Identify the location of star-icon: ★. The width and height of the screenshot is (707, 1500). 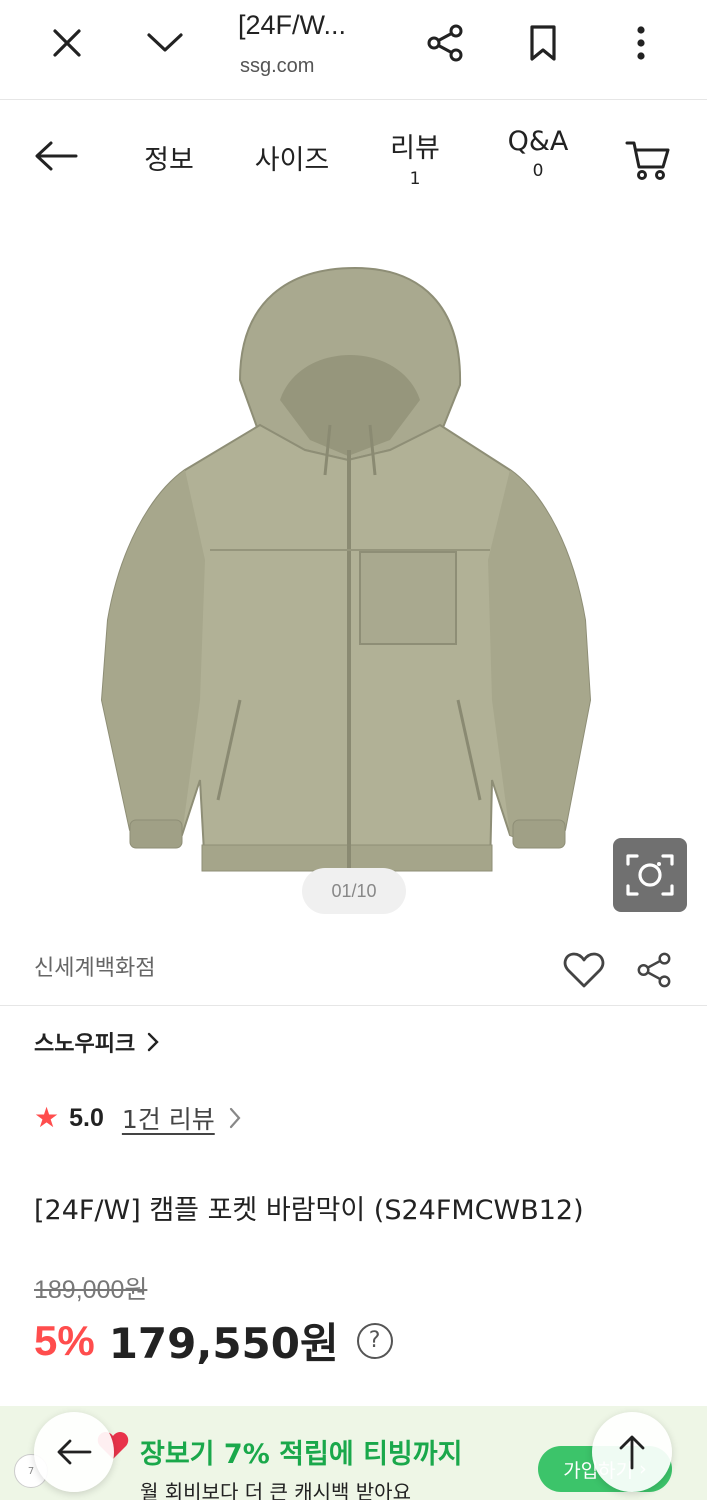
(47, 1117).